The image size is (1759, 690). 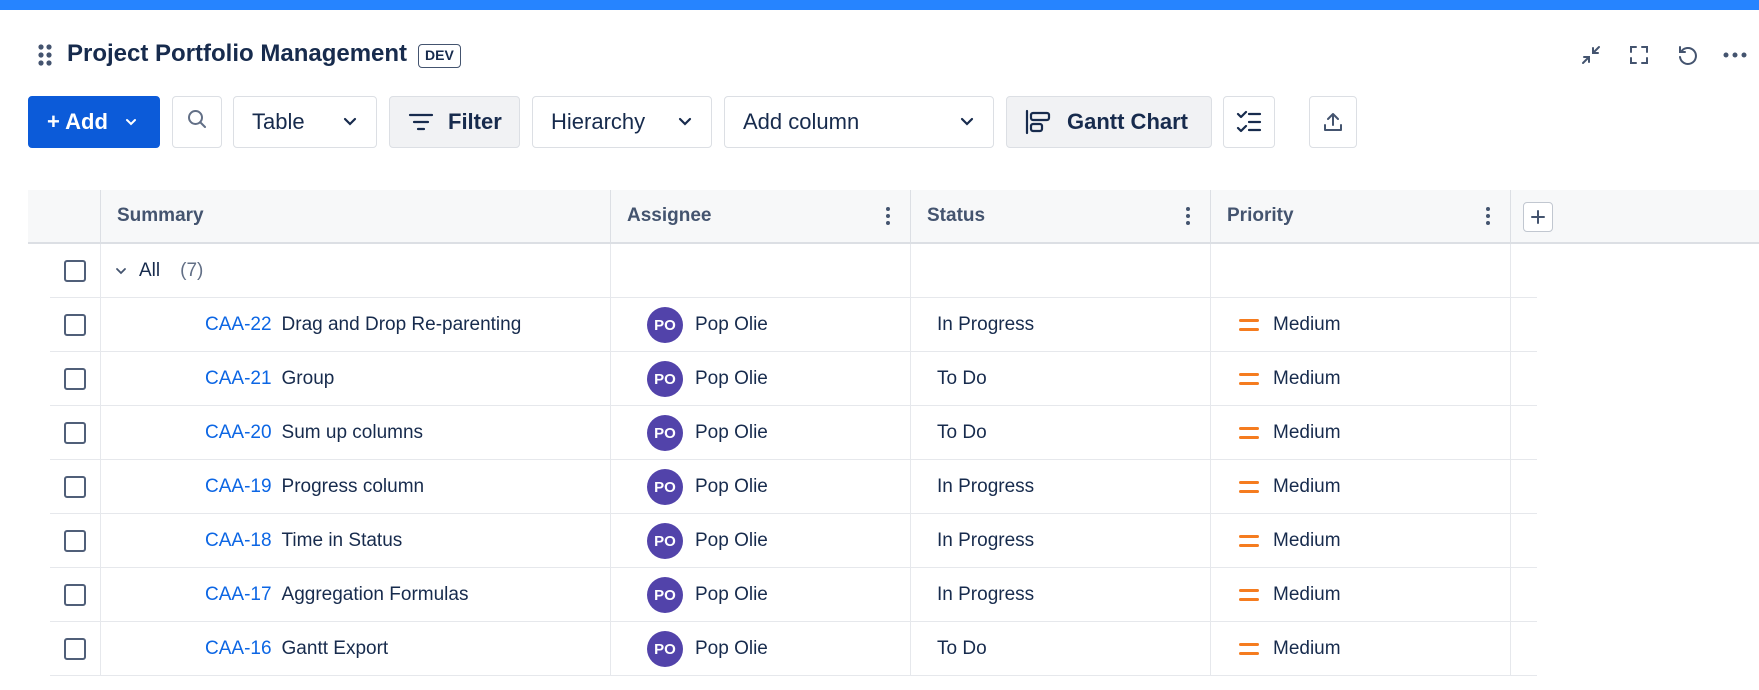 What do you see at coordinates (64, 216) in the screenshot?
I see `header-select-column` at bounding box center [64, 216].